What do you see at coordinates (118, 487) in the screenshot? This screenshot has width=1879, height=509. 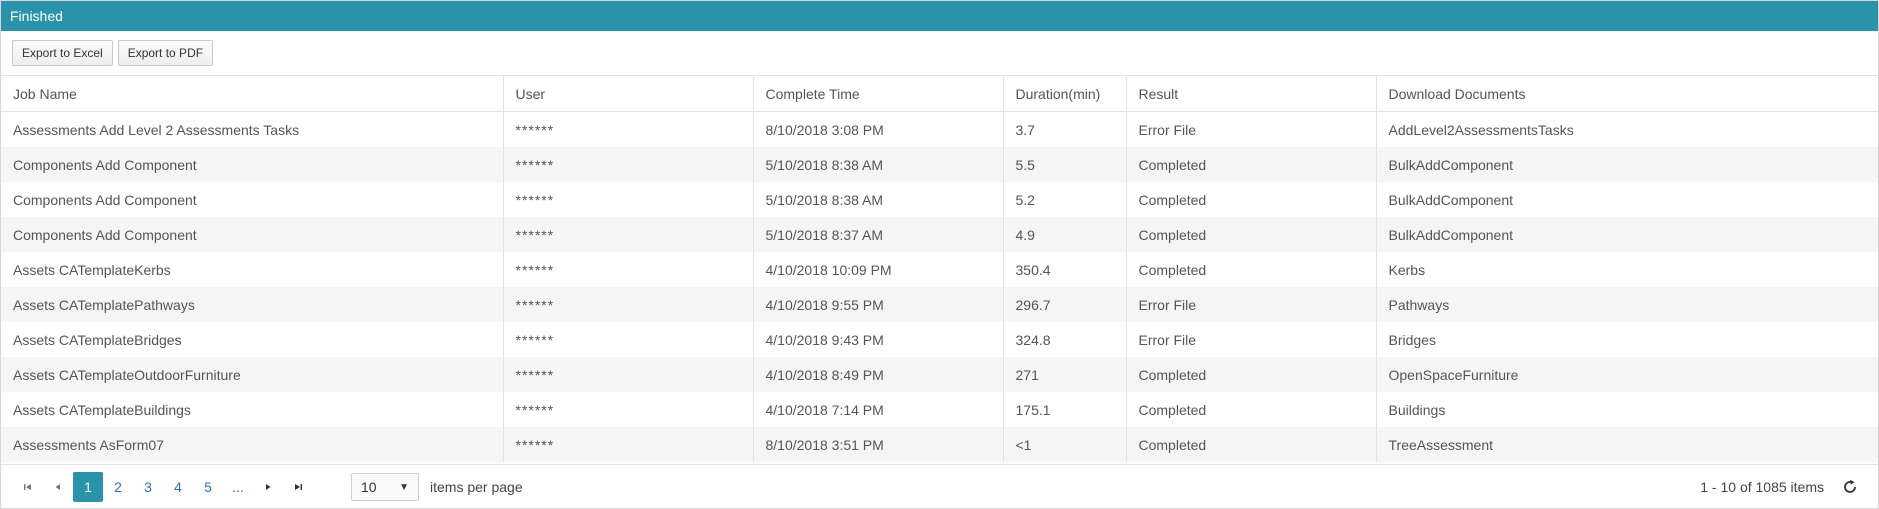 I see `page-number-2: 2` at bounding box center [118, 487].